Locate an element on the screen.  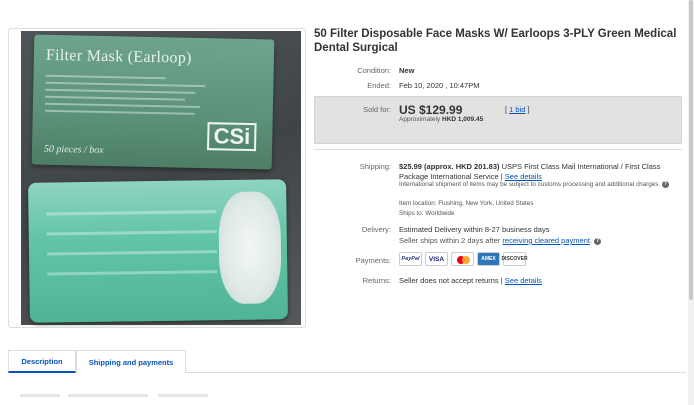
sold-label: Sold for: is located at coordinates (377, 109).